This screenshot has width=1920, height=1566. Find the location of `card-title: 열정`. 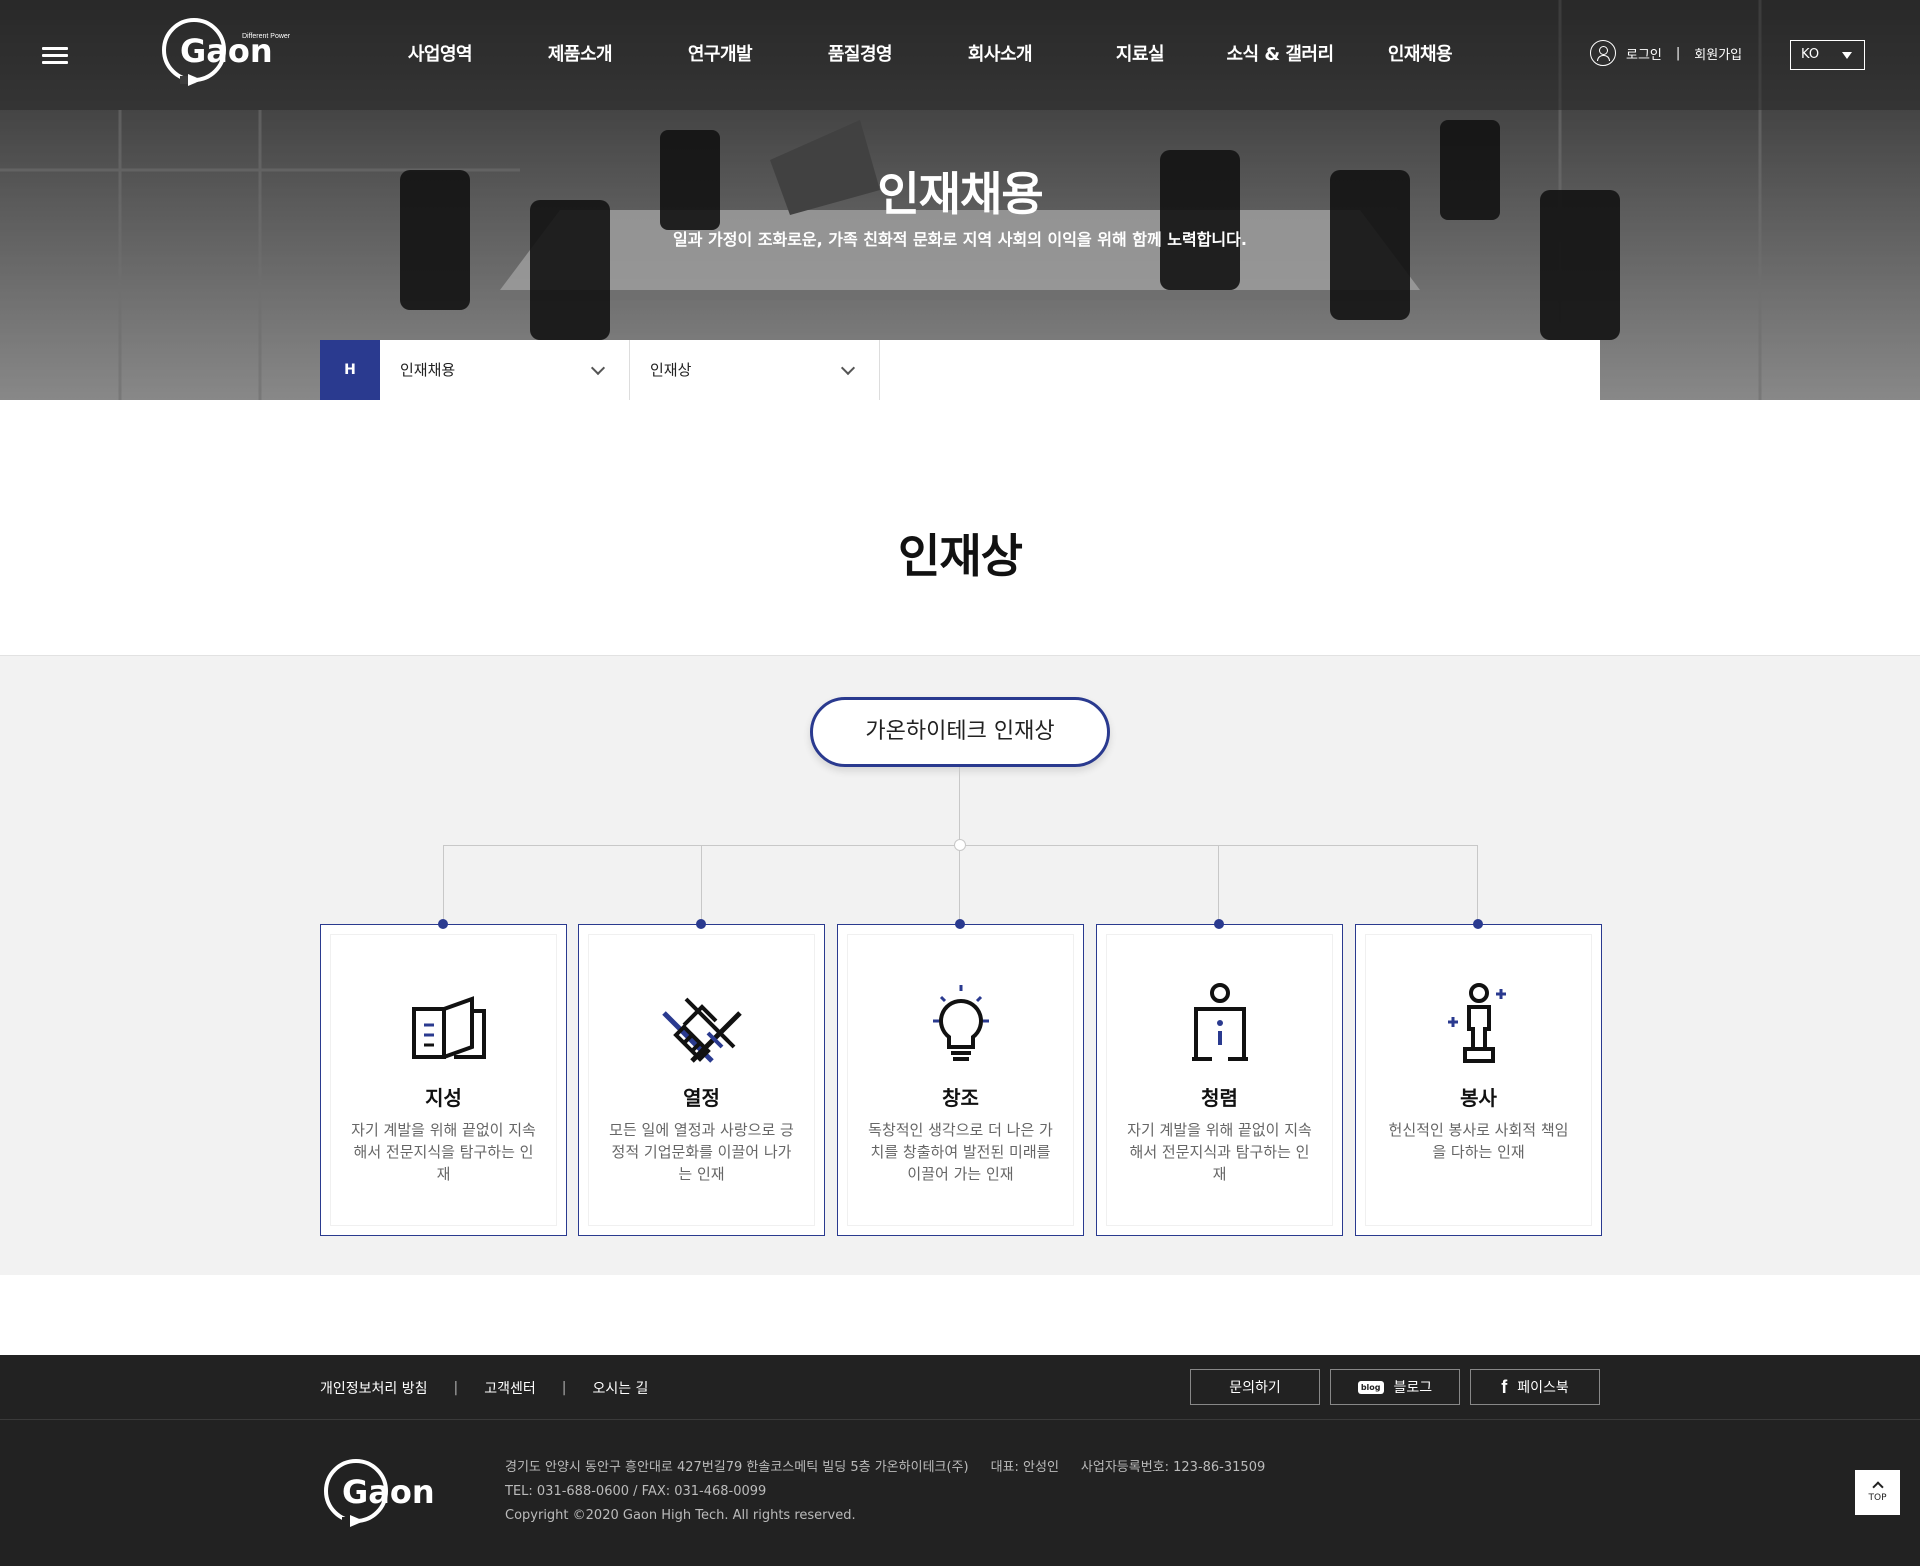

card-title: 열정 is located at coordinates (701, 1098).